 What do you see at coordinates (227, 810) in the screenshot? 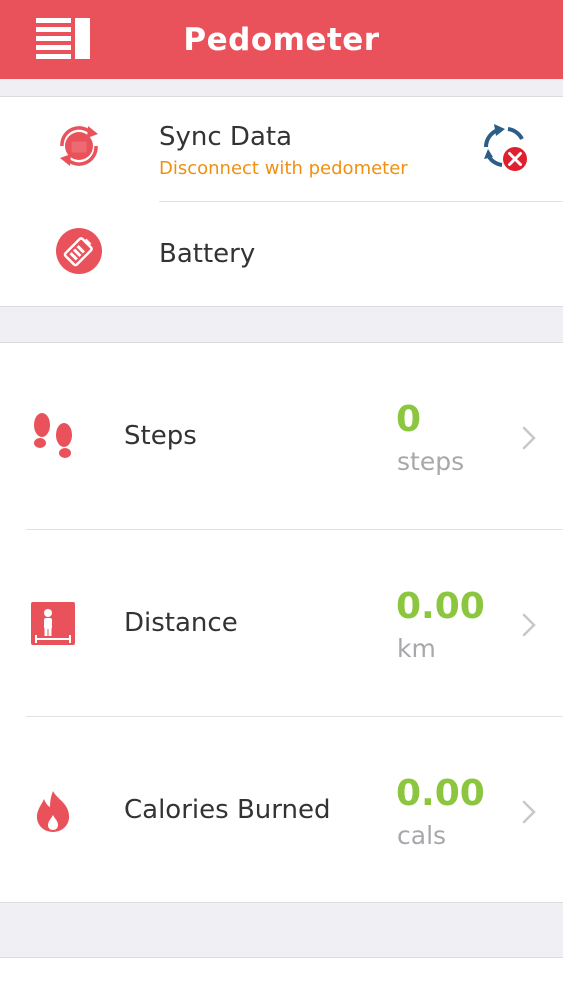
I see `stat-label: Calories Burned` at bounding box center [227, 810].